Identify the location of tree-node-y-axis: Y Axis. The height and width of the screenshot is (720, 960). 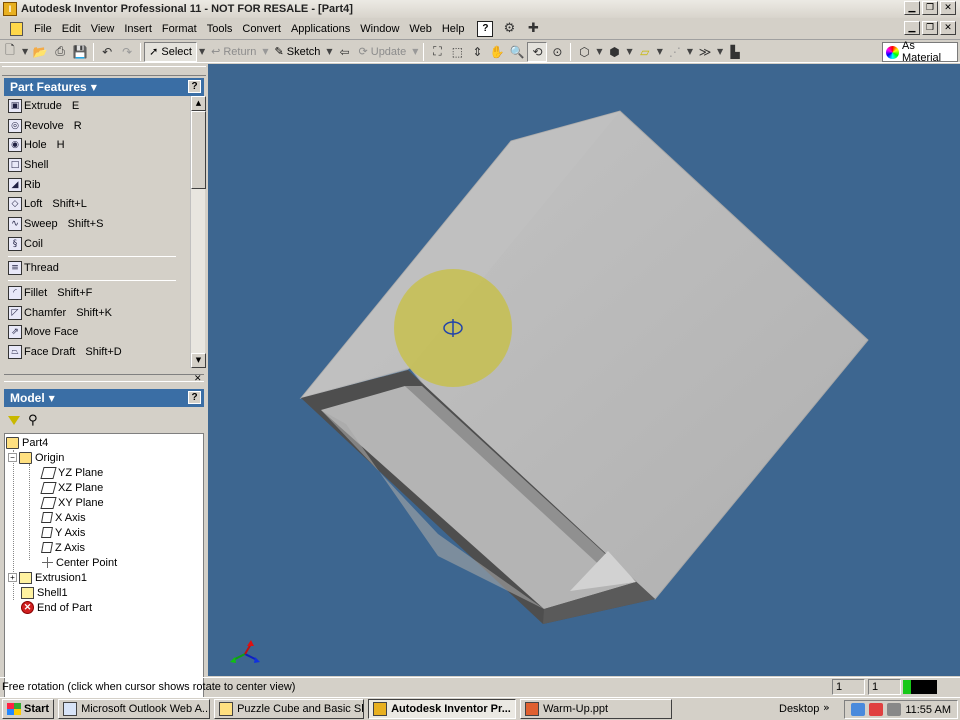
(63, 532).